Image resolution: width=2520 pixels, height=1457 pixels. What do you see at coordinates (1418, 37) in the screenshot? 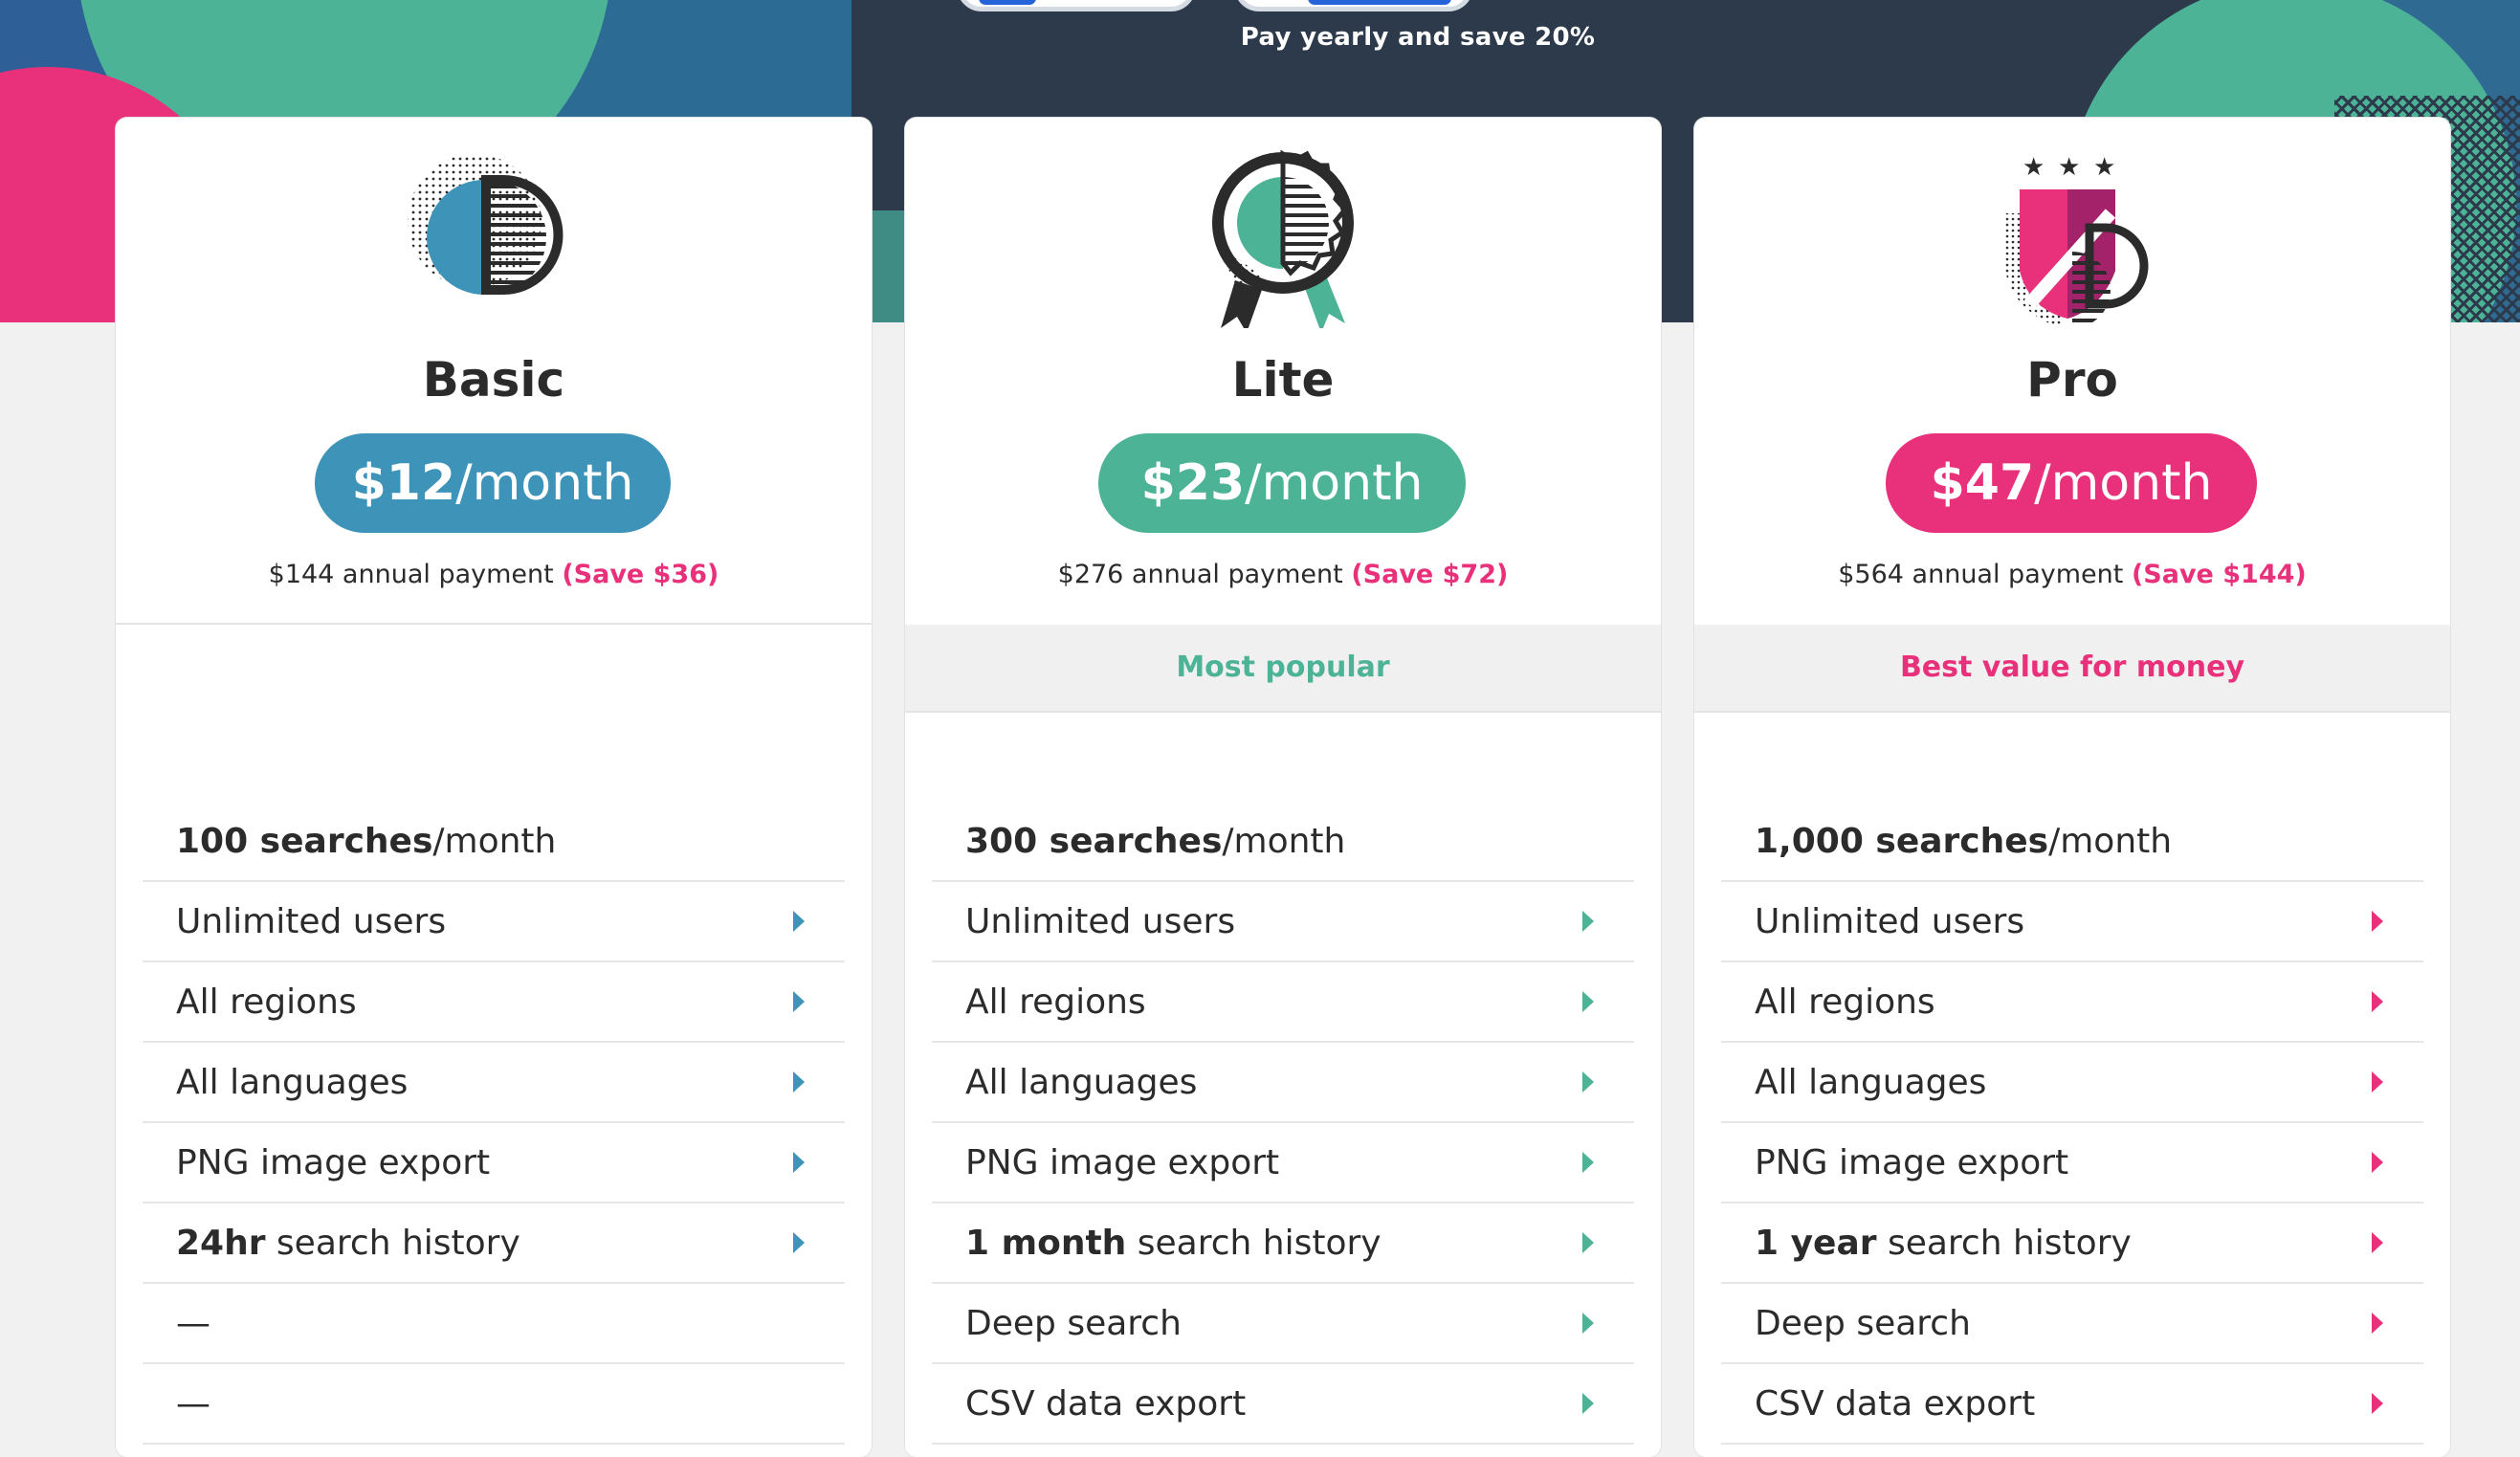
I see `yearly-savings-note: Pay yearly and save 20%` at bounding box center [1418, 37].